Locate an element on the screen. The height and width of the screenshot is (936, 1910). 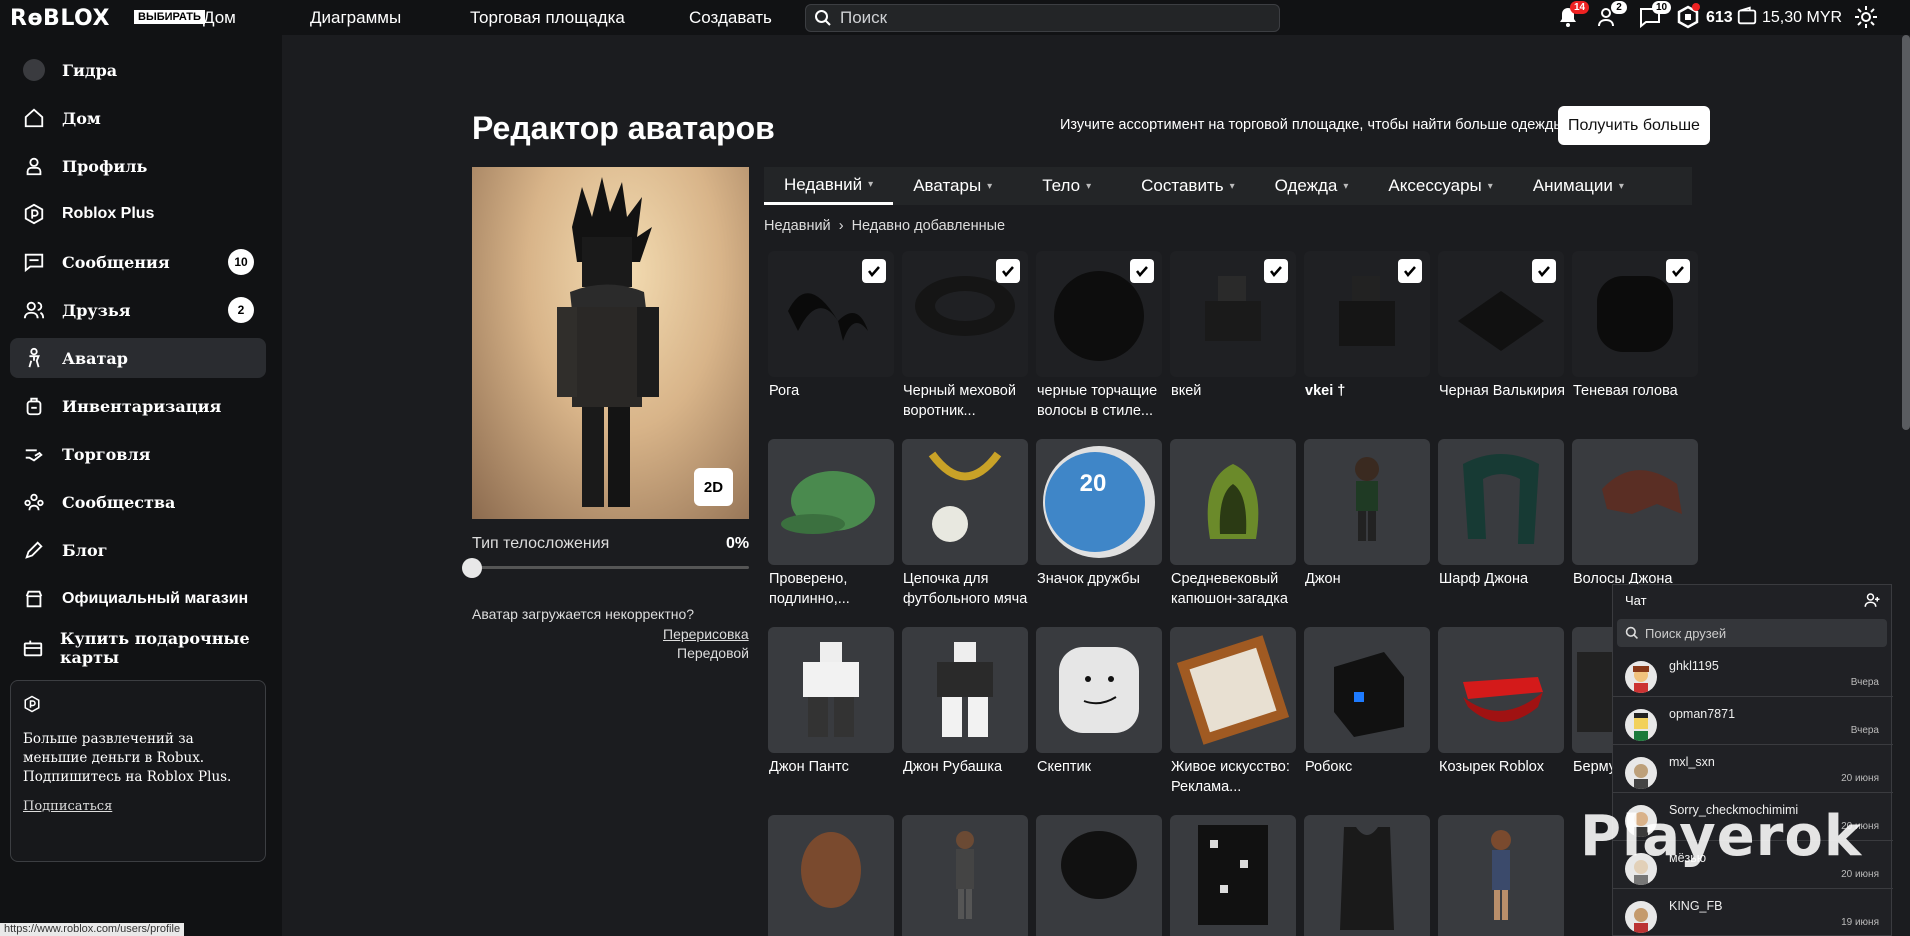
breadcrumb-recent: Недавний is located at coordinates (797, 226).